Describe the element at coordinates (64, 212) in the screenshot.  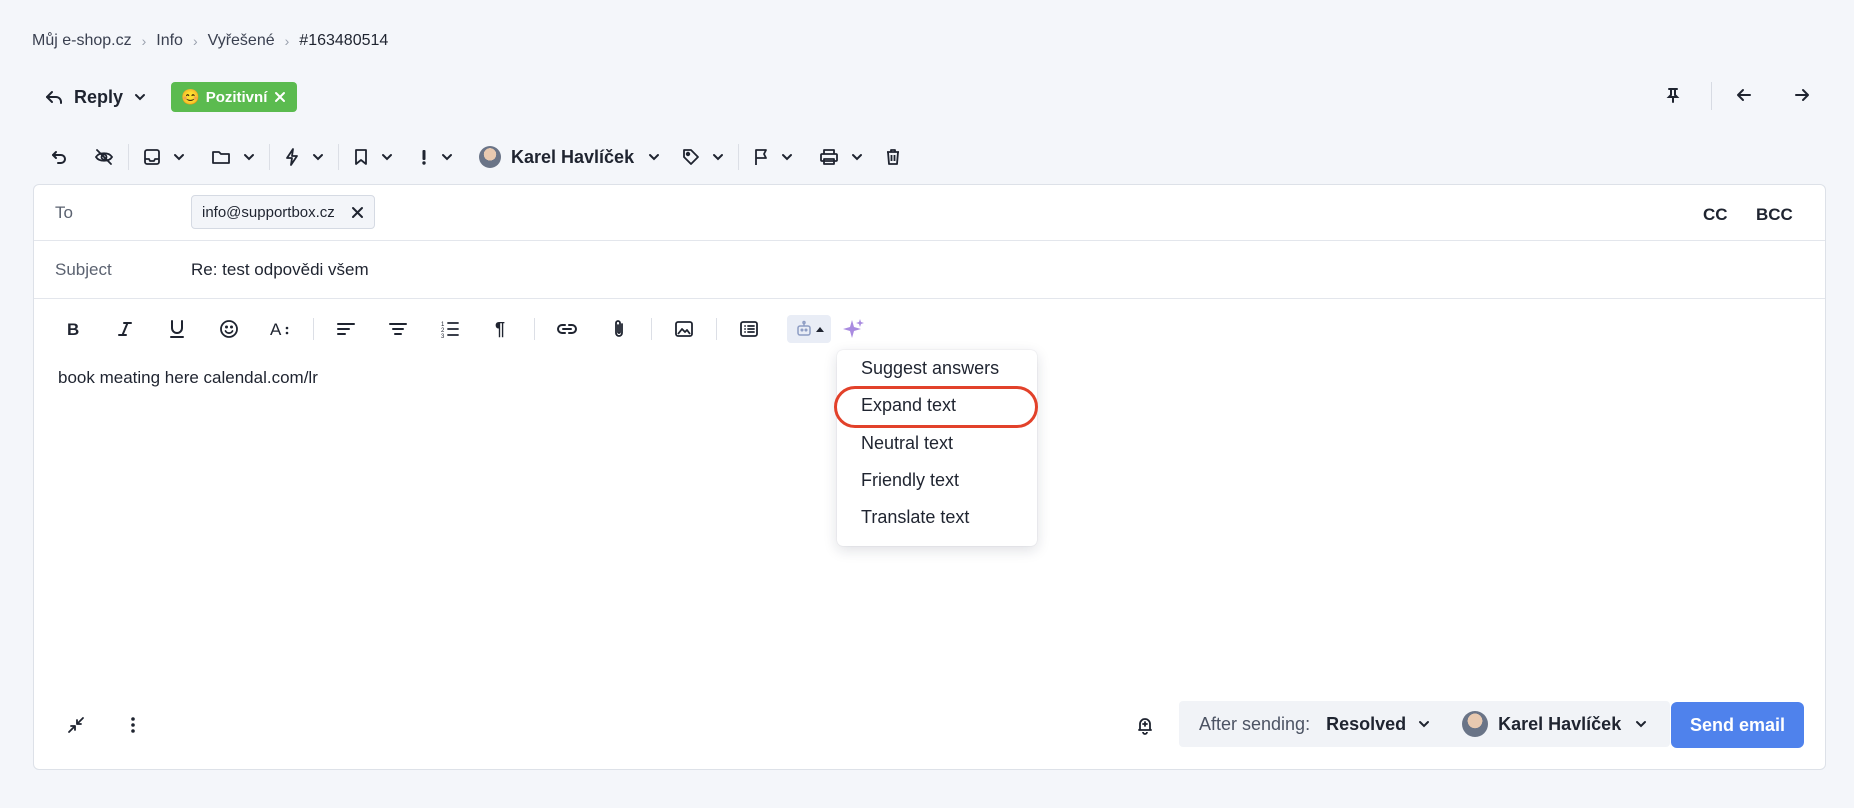
I see `to-label: To` at that location.